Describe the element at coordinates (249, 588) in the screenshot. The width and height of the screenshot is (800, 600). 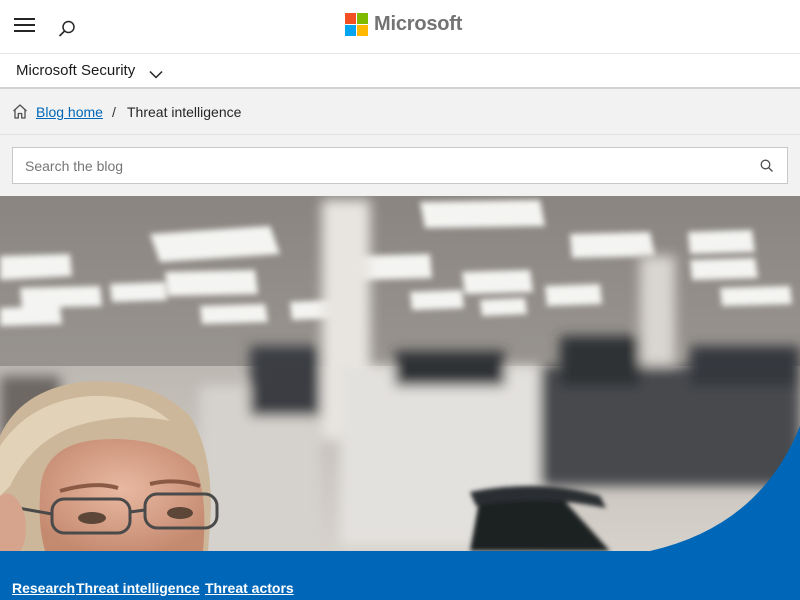
I see `tag-threat-actors-link: Threat actors` at that location.